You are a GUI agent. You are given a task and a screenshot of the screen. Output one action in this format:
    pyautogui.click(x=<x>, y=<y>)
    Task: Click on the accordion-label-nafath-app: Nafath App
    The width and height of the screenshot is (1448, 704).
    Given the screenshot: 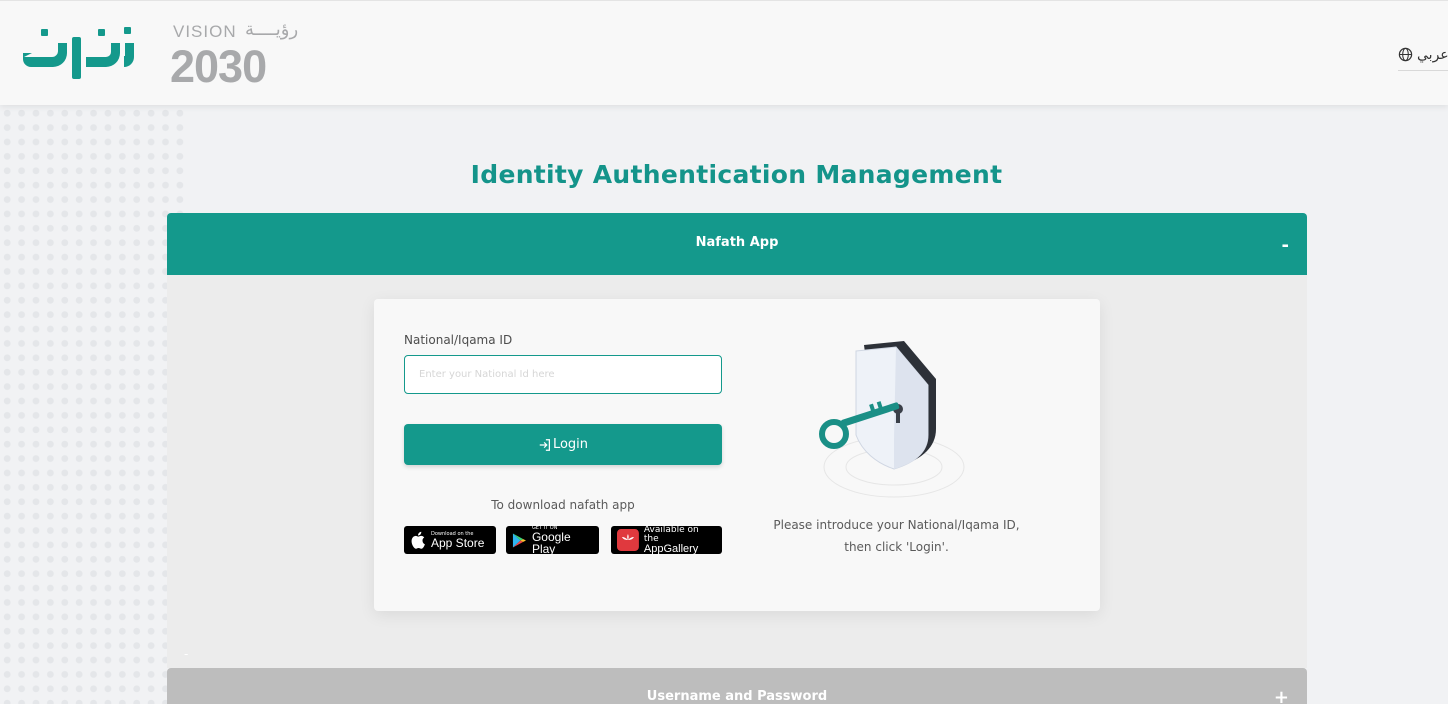 What is the action you would take?
    pyautogui.click(x=737, y=242)
    